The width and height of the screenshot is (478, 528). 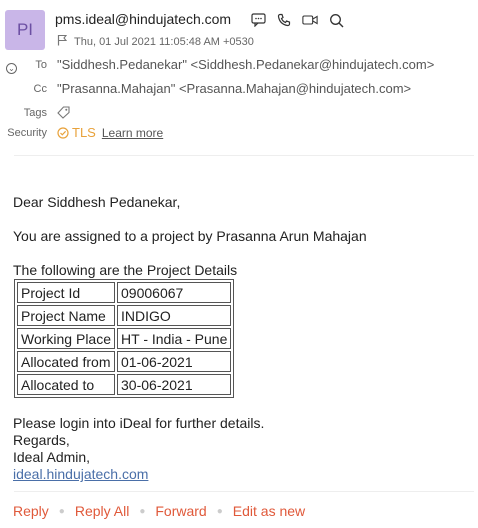 What do you see at coordinates (62, 41) in the screenshot?
I see `flag-icon` at bounding box center [62, 41].